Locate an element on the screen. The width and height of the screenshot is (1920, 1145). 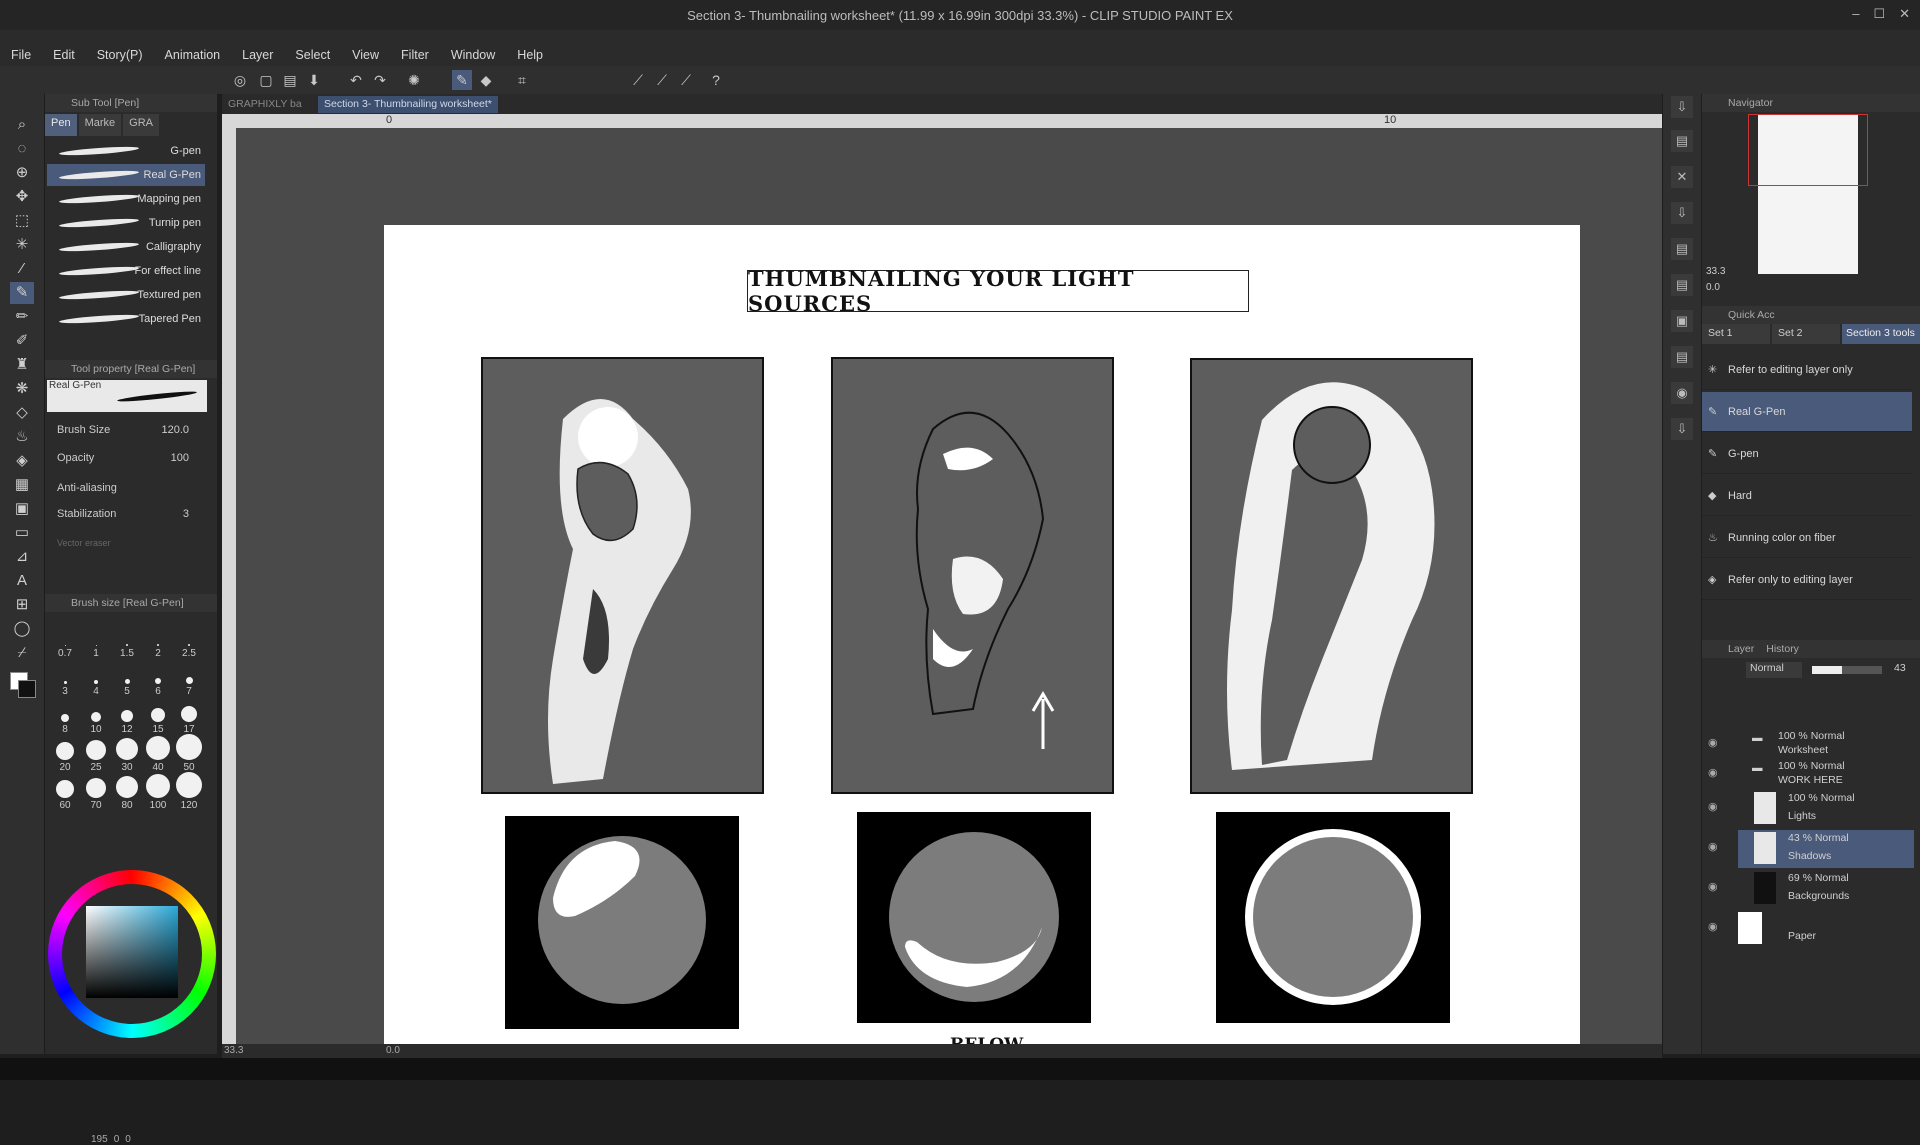
menu-edit: Edit is located at coordinates (64, 55).